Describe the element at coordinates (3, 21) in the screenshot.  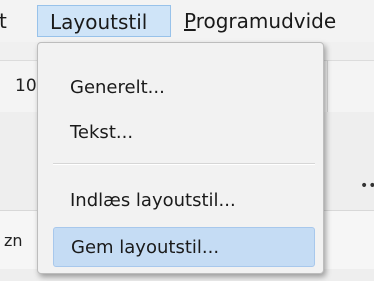
I see `menu-partial-item: t` at that location.